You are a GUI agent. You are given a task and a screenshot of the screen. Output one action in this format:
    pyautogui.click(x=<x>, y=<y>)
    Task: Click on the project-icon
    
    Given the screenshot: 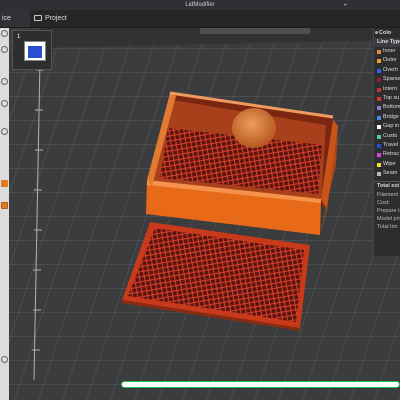 What is the action you would take?
    pyautogui.click(x=38, y=18)
    